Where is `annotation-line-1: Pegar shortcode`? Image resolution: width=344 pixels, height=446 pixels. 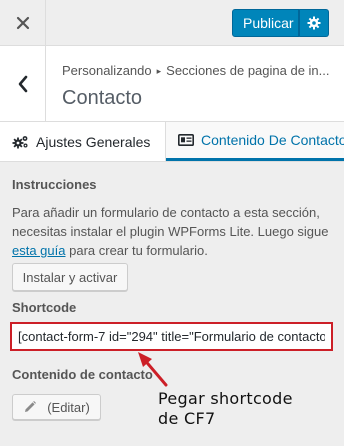
annotation-line-1: Pegar shortcode is located at coordinates (225, 398).